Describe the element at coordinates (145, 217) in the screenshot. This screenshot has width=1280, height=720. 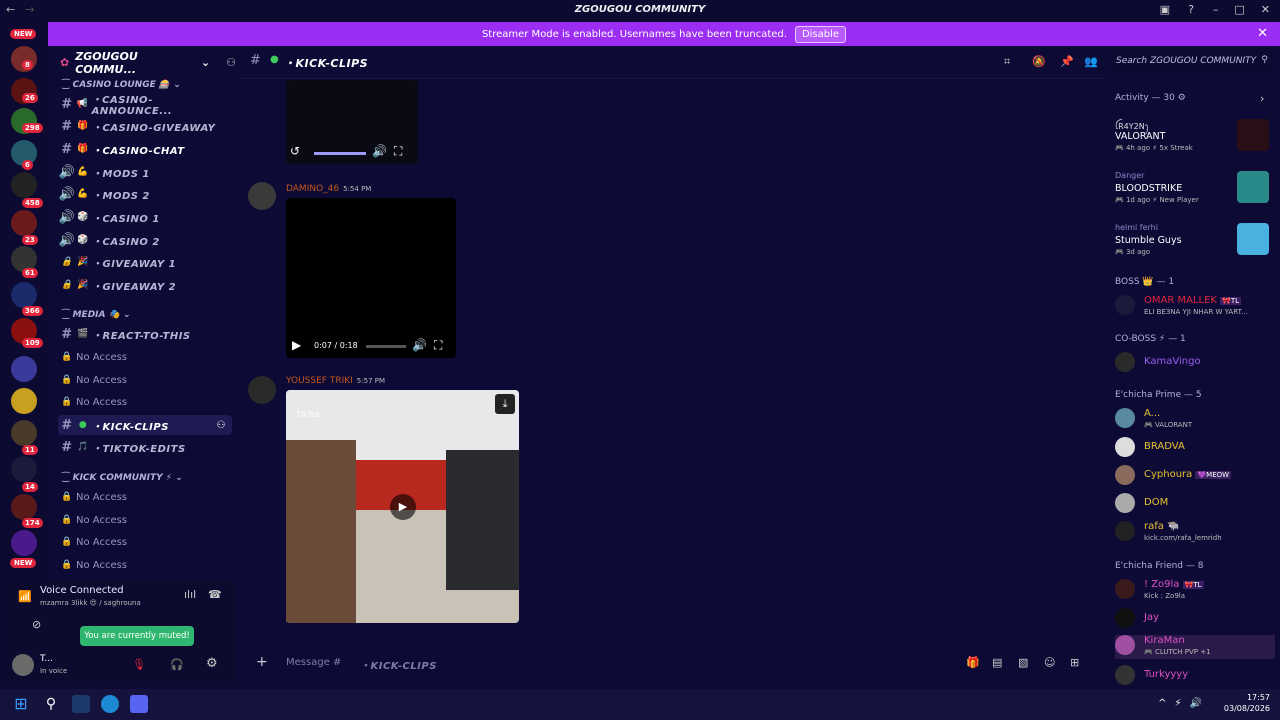
I see `channel-casino-1: 🔊 🎲 ・CASINO 1` at that location.